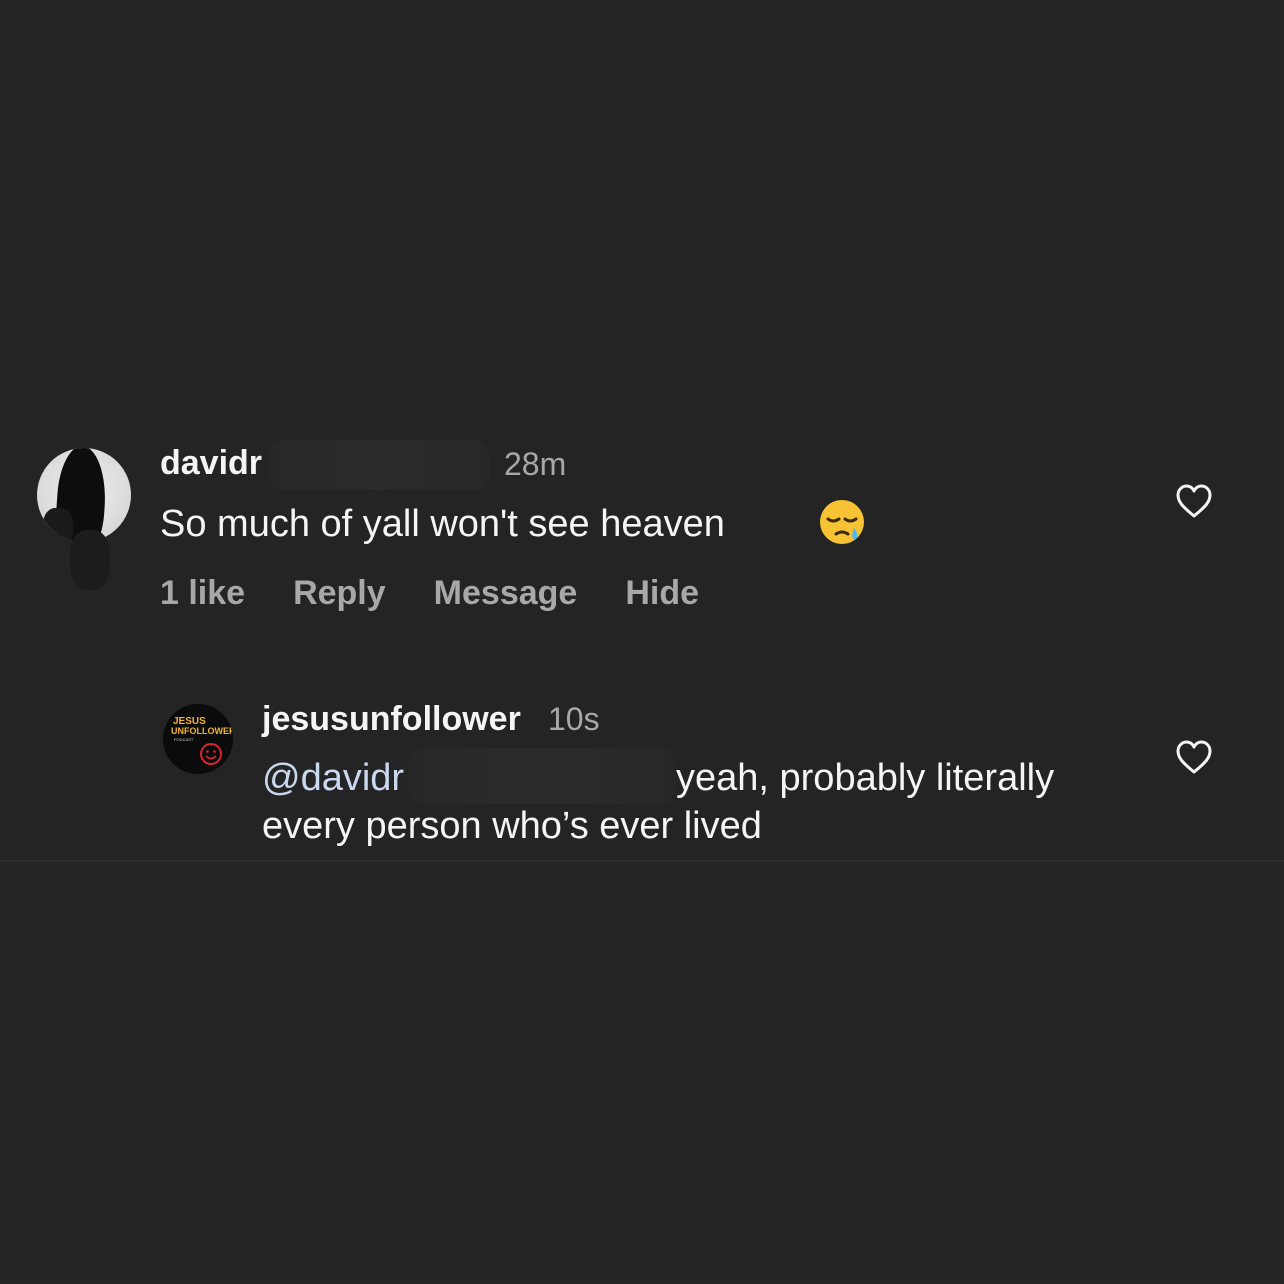 The width and height of the screenshot is (1284, 1284). Describe the element at coordinates (574, 719) in the screenshot. I see `reply-time: 10s` at that location.